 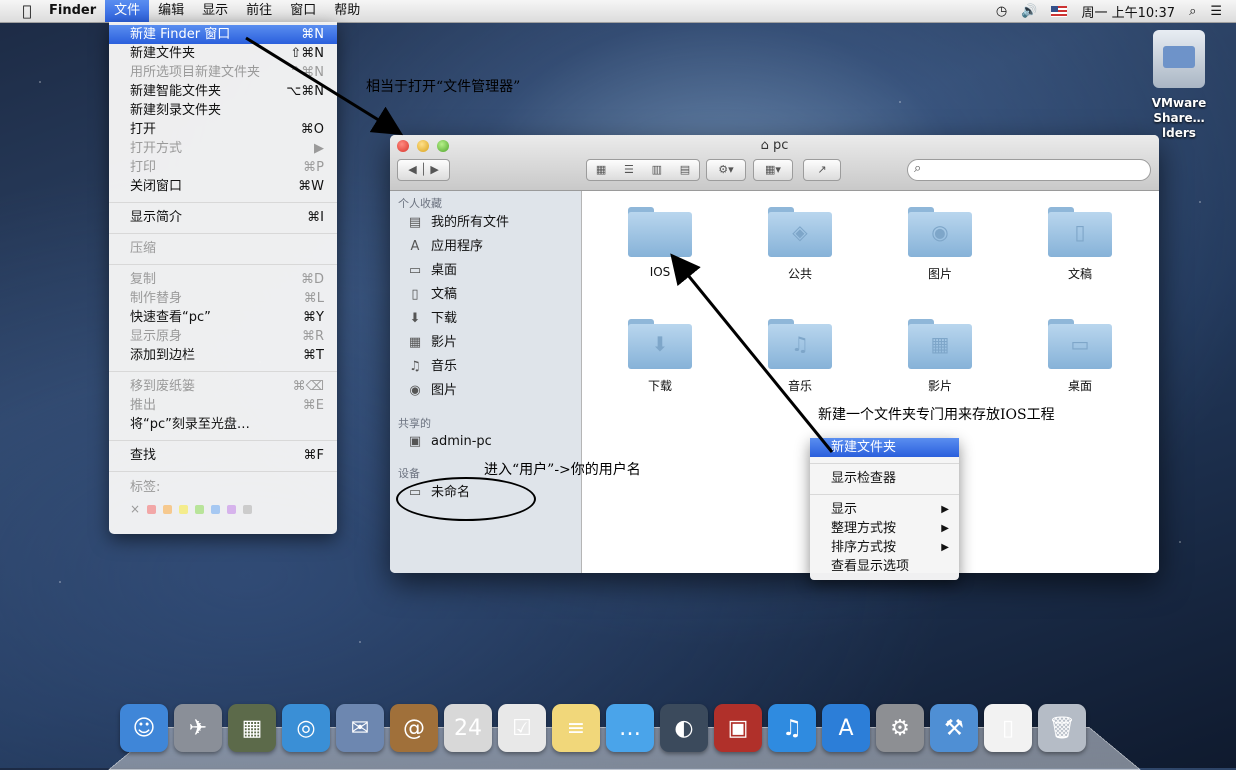 I want to click on menu-item-move-to-trash: 移到废纸篓 ⌘⌫, so click(x=223, y=386).